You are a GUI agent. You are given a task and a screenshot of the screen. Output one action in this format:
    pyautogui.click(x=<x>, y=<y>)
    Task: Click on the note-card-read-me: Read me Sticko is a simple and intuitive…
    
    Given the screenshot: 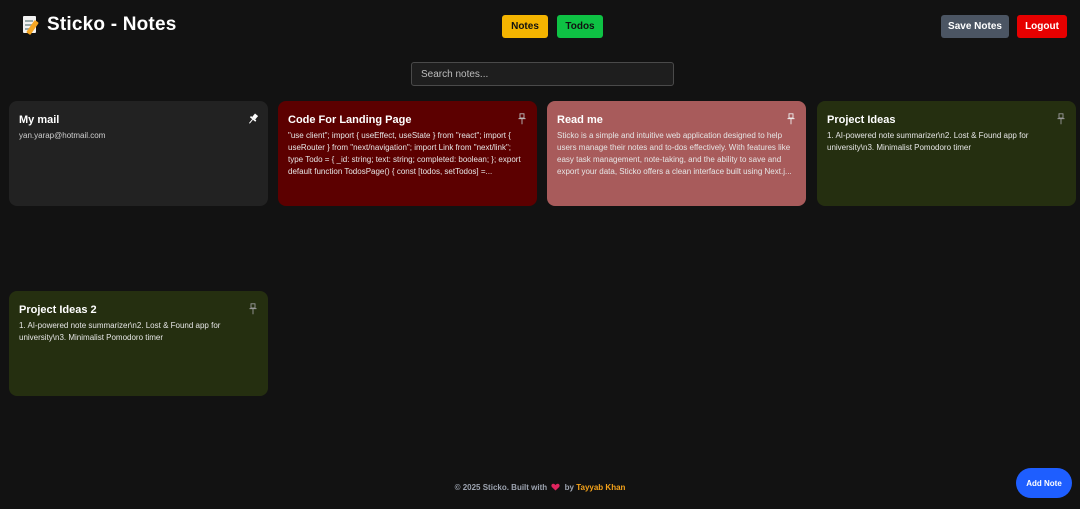 What is the action you would take?
    pyautogui.click(x=676, y=153)
    